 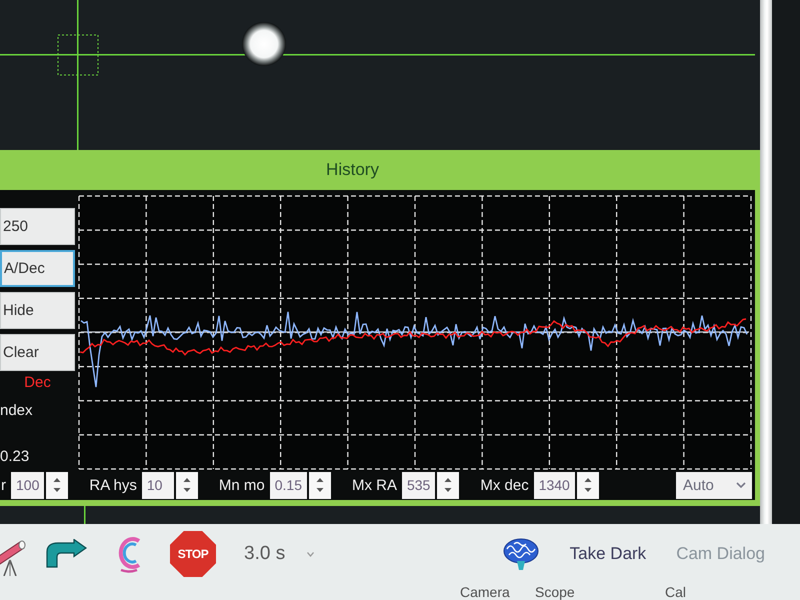 What do you see at coordinates (66, 554) in the screenshot?
I see `curved-arrow-icon` at bounding box center [66, 554].